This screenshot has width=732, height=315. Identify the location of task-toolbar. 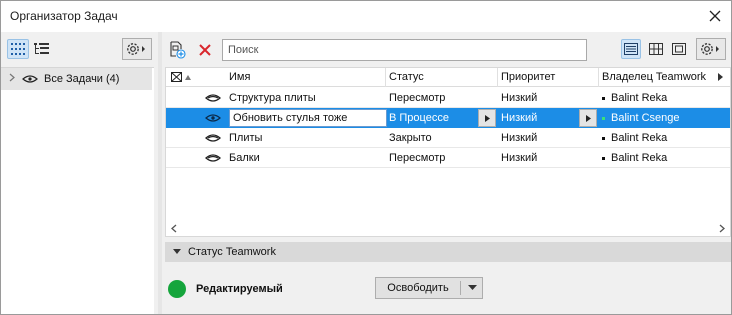
(446, 49).